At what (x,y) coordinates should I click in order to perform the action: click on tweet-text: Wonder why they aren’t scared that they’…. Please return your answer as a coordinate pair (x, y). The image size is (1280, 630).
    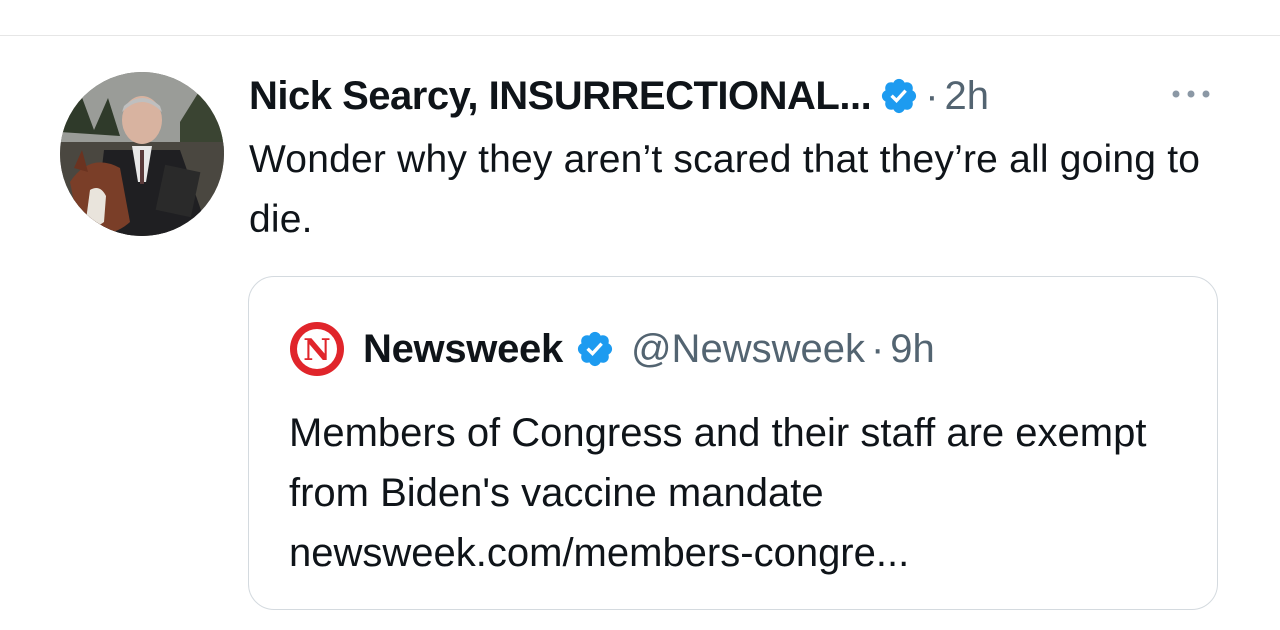
    Looking at the image, I should click on (725, 189).